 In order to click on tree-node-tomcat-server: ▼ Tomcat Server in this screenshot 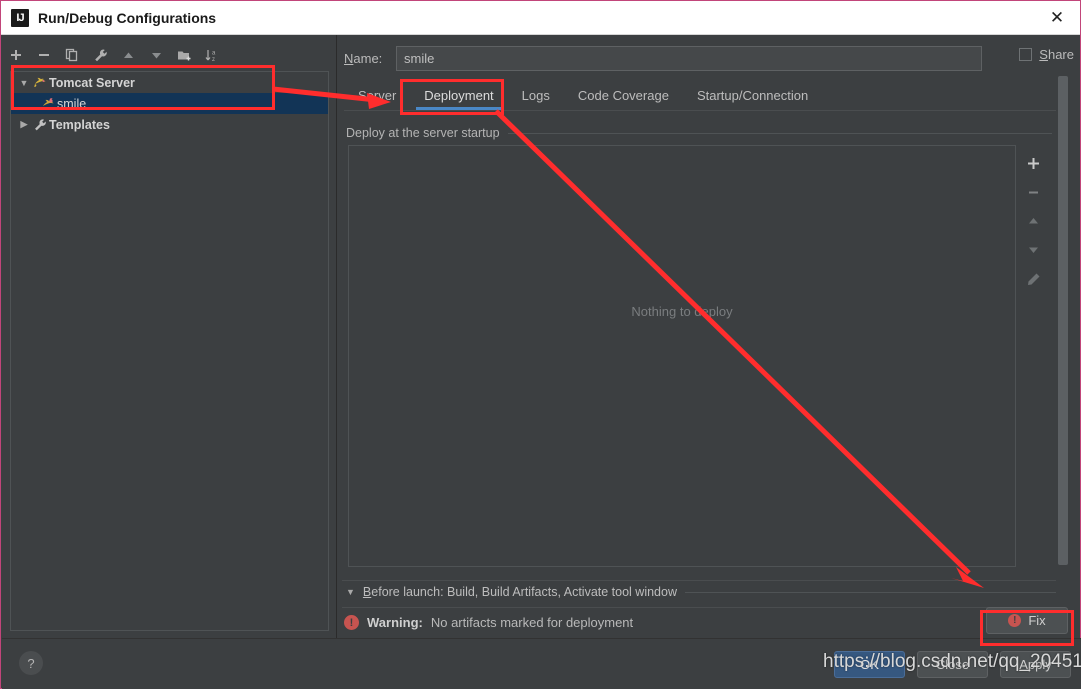, I will do `click(169, 82)`.